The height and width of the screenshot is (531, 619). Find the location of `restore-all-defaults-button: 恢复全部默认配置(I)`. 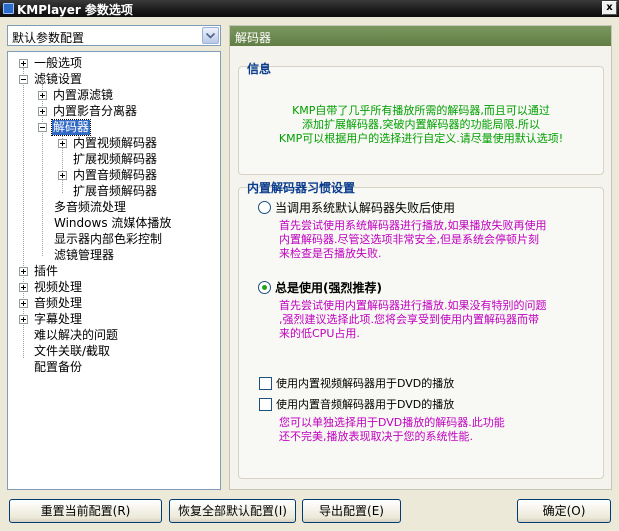

restore-all-defaults-button: 恢复全部默认配置(I) is located at coordinates (232, 511).